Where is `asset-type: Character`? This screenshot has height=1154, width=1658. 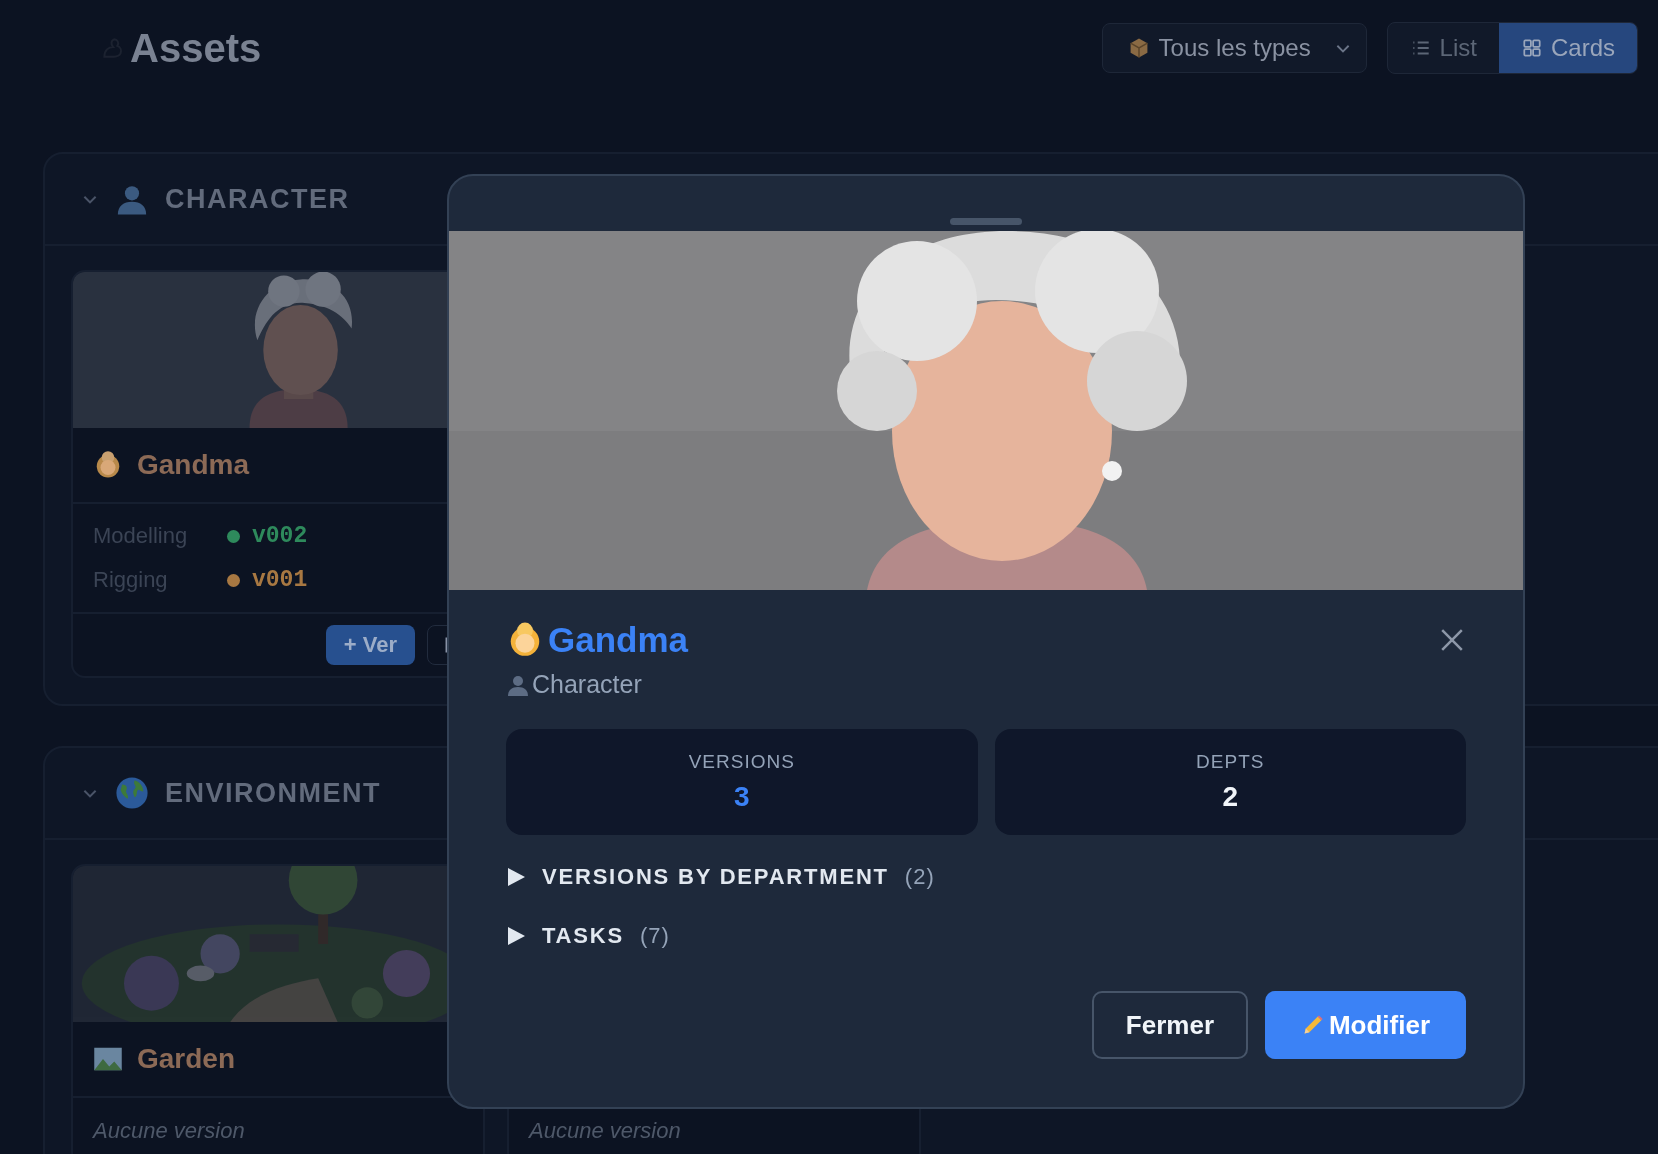
asset-type: Character is located at coordinates (587, 684).